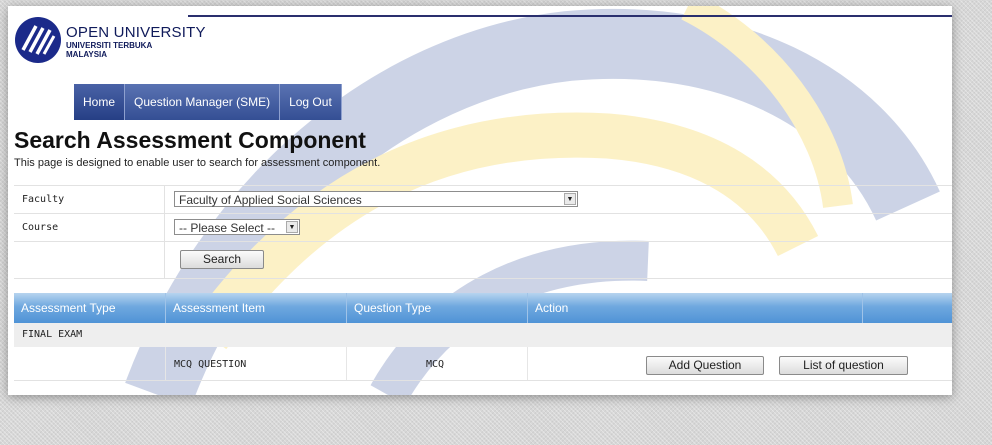 Image resolution: width=992 pixels, height=445 pixels. I want to click on page-title: Search Assessment Component, so click(190, 140).